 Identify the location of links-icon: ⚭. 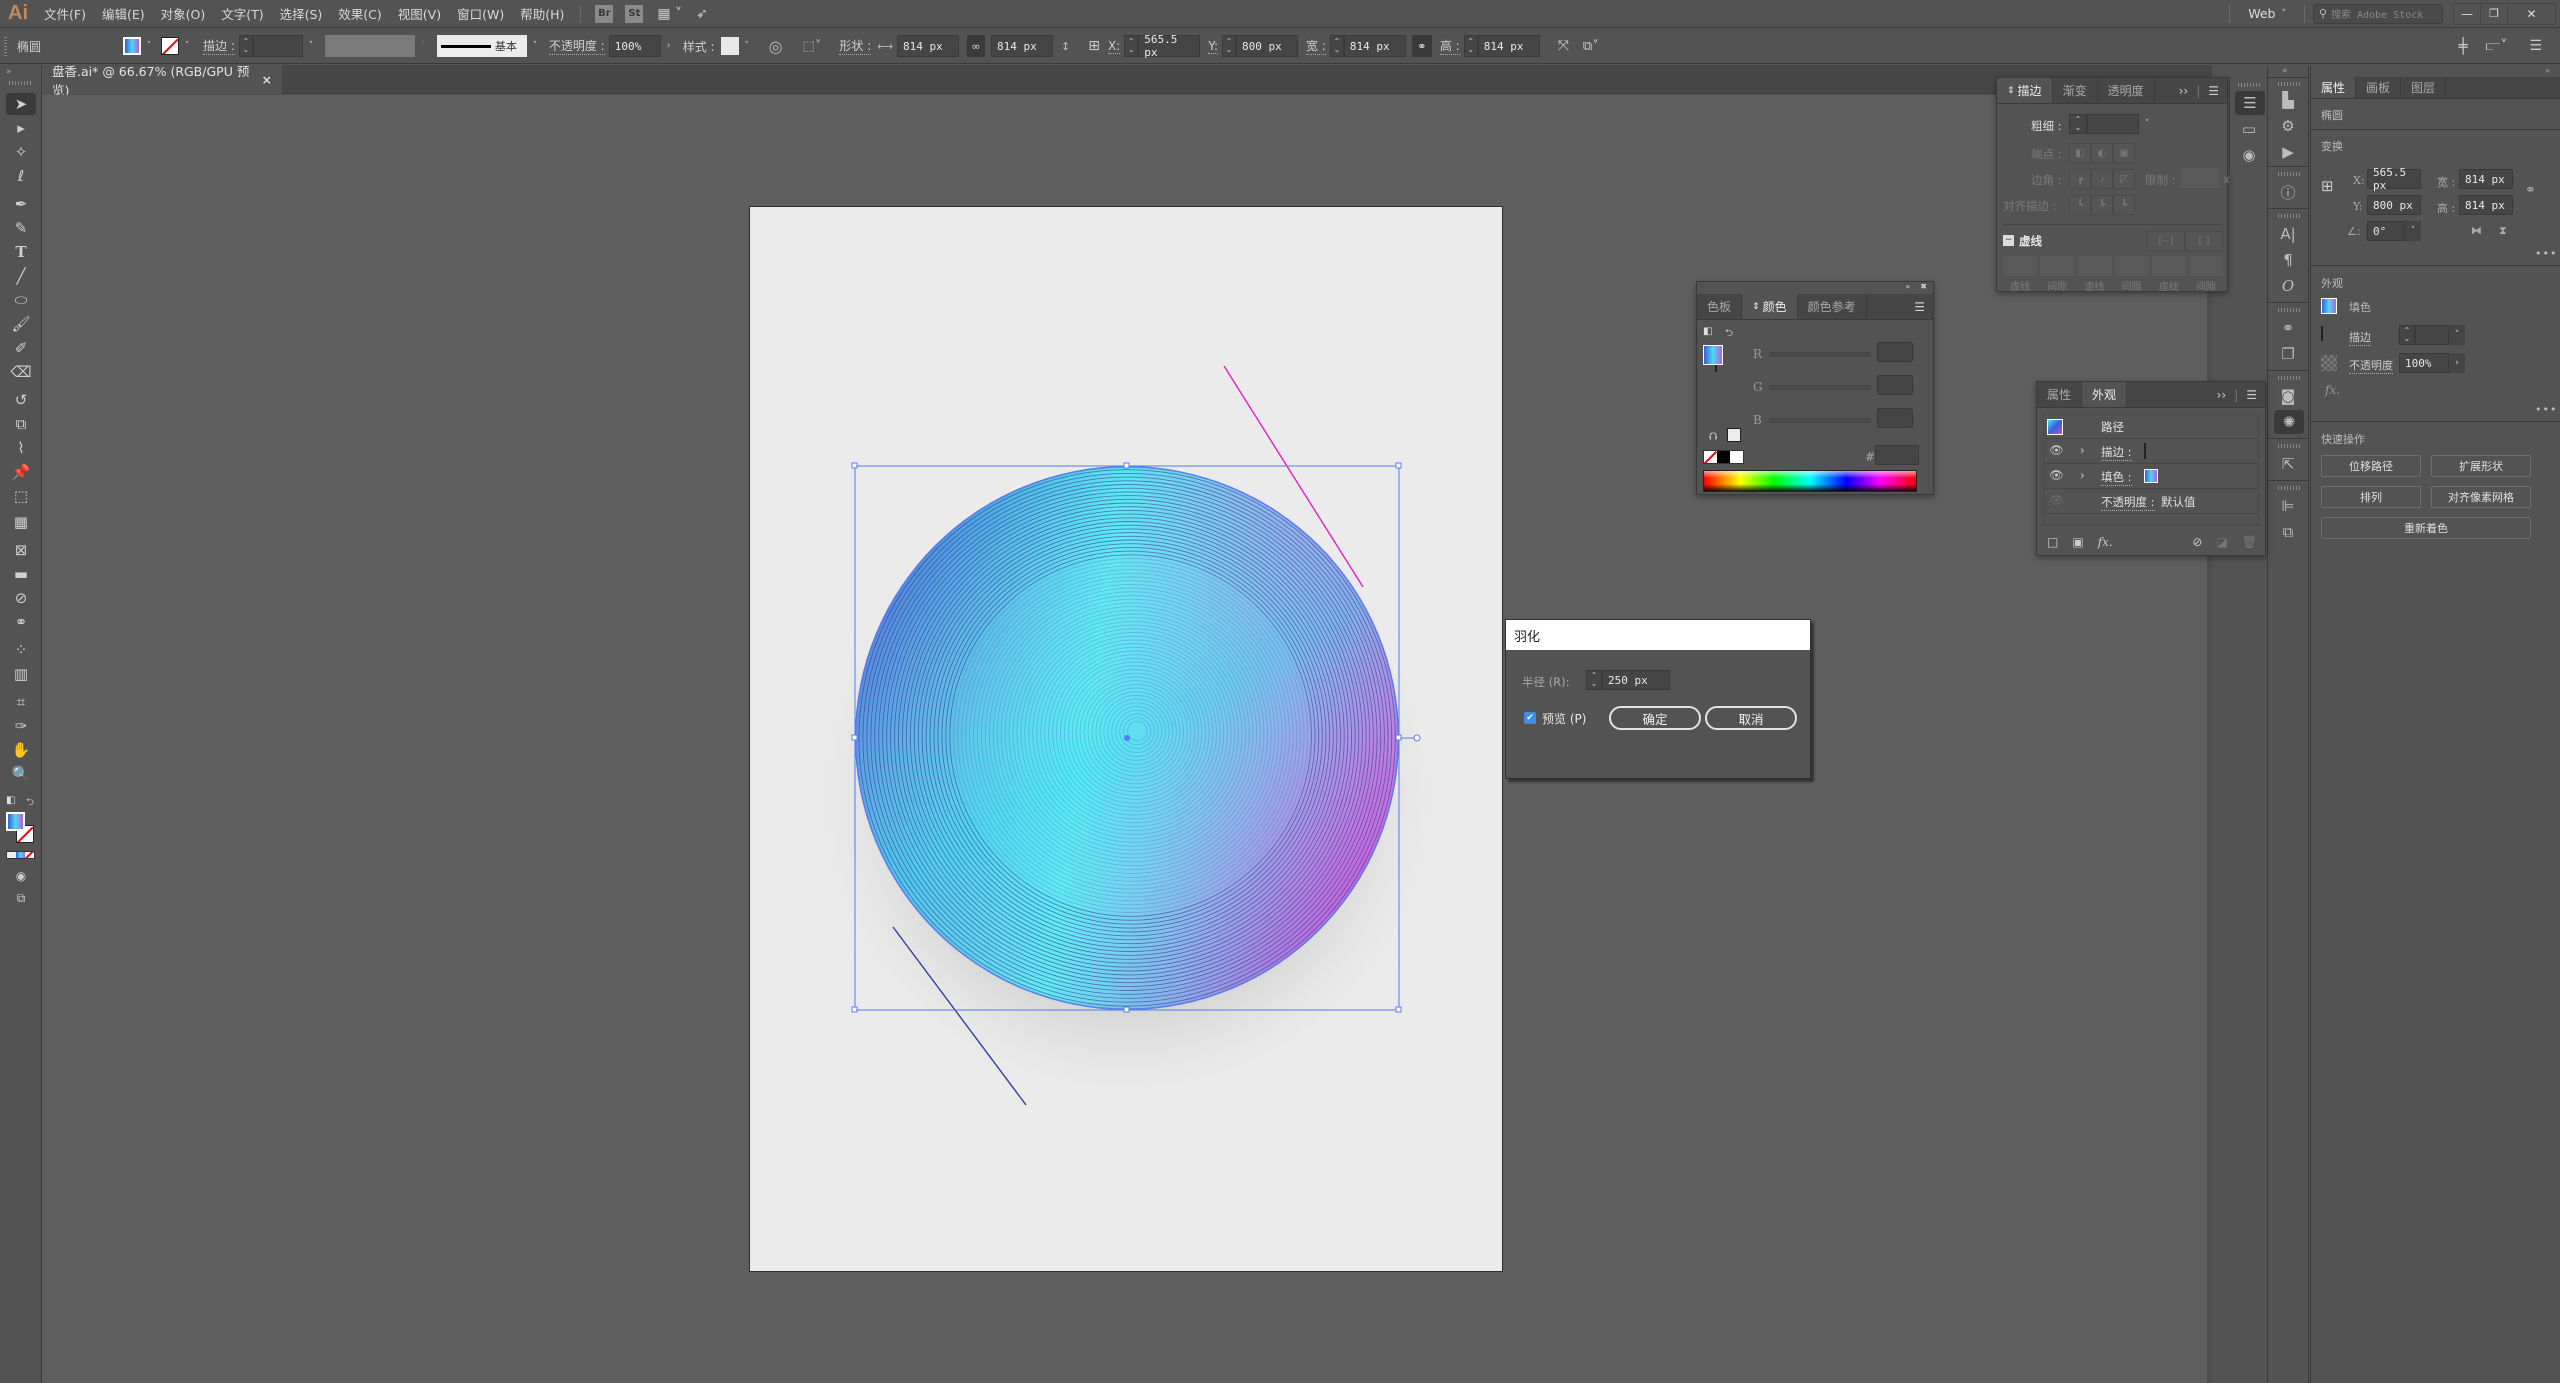
(2288, 328).